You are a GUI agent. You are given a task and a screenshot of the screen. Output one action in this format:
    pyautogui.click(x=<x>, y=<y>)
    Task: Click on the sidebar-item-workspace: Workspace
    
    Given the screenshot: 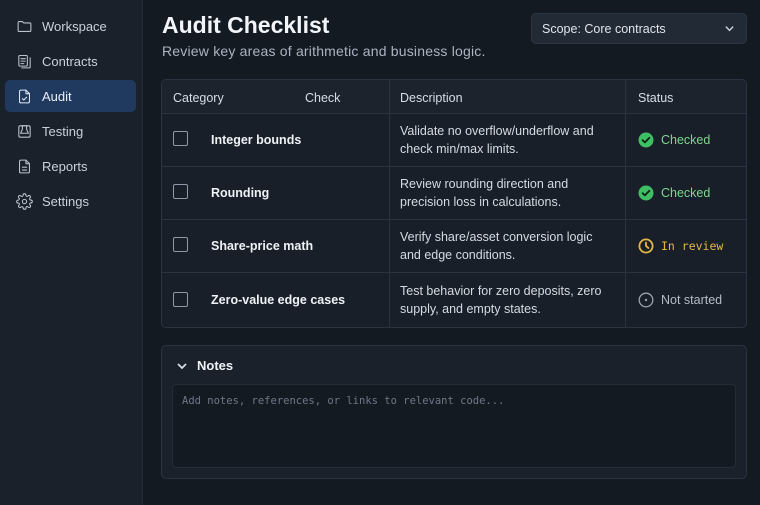 What is the action you would take?
    pyautogui.click(x=70, y=26)
    